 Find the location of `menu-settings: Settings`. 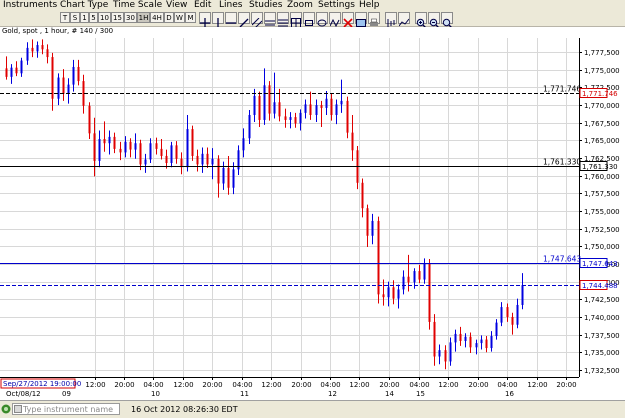

menu-settings: Settings is located at coordinates (336, 5).